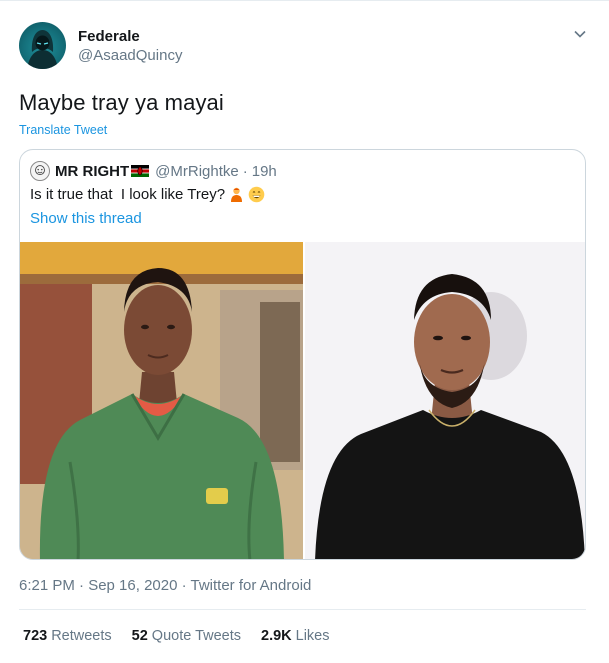  What do you see at coordinates (140, 171) in the screenshot?
I see `kenya-flag-icon` at bounding box center [140, 171].